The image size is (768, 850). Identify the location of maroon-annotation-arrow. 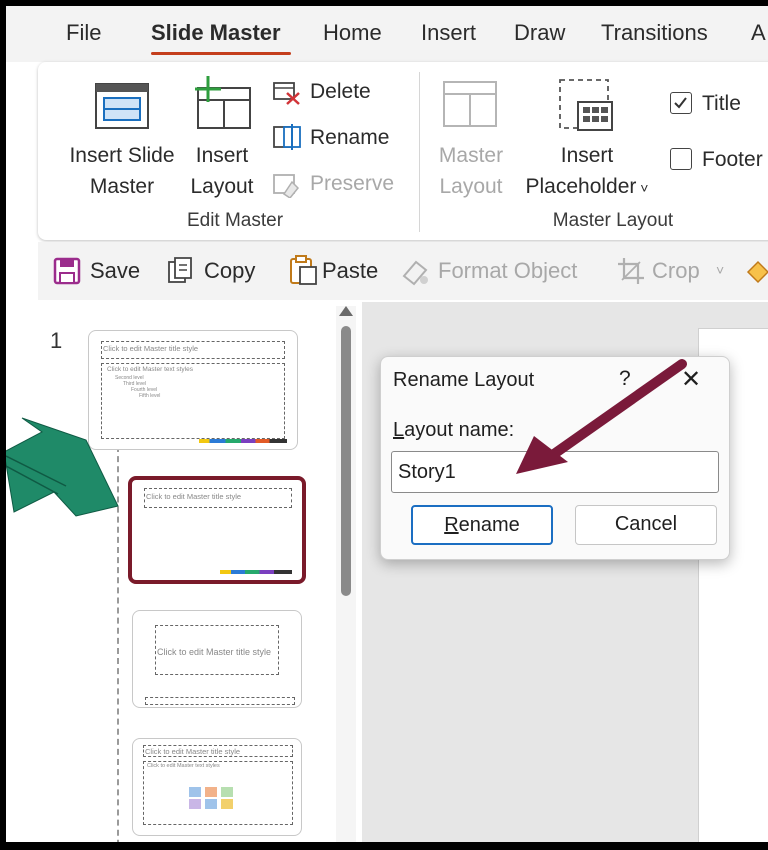
(601, 416).